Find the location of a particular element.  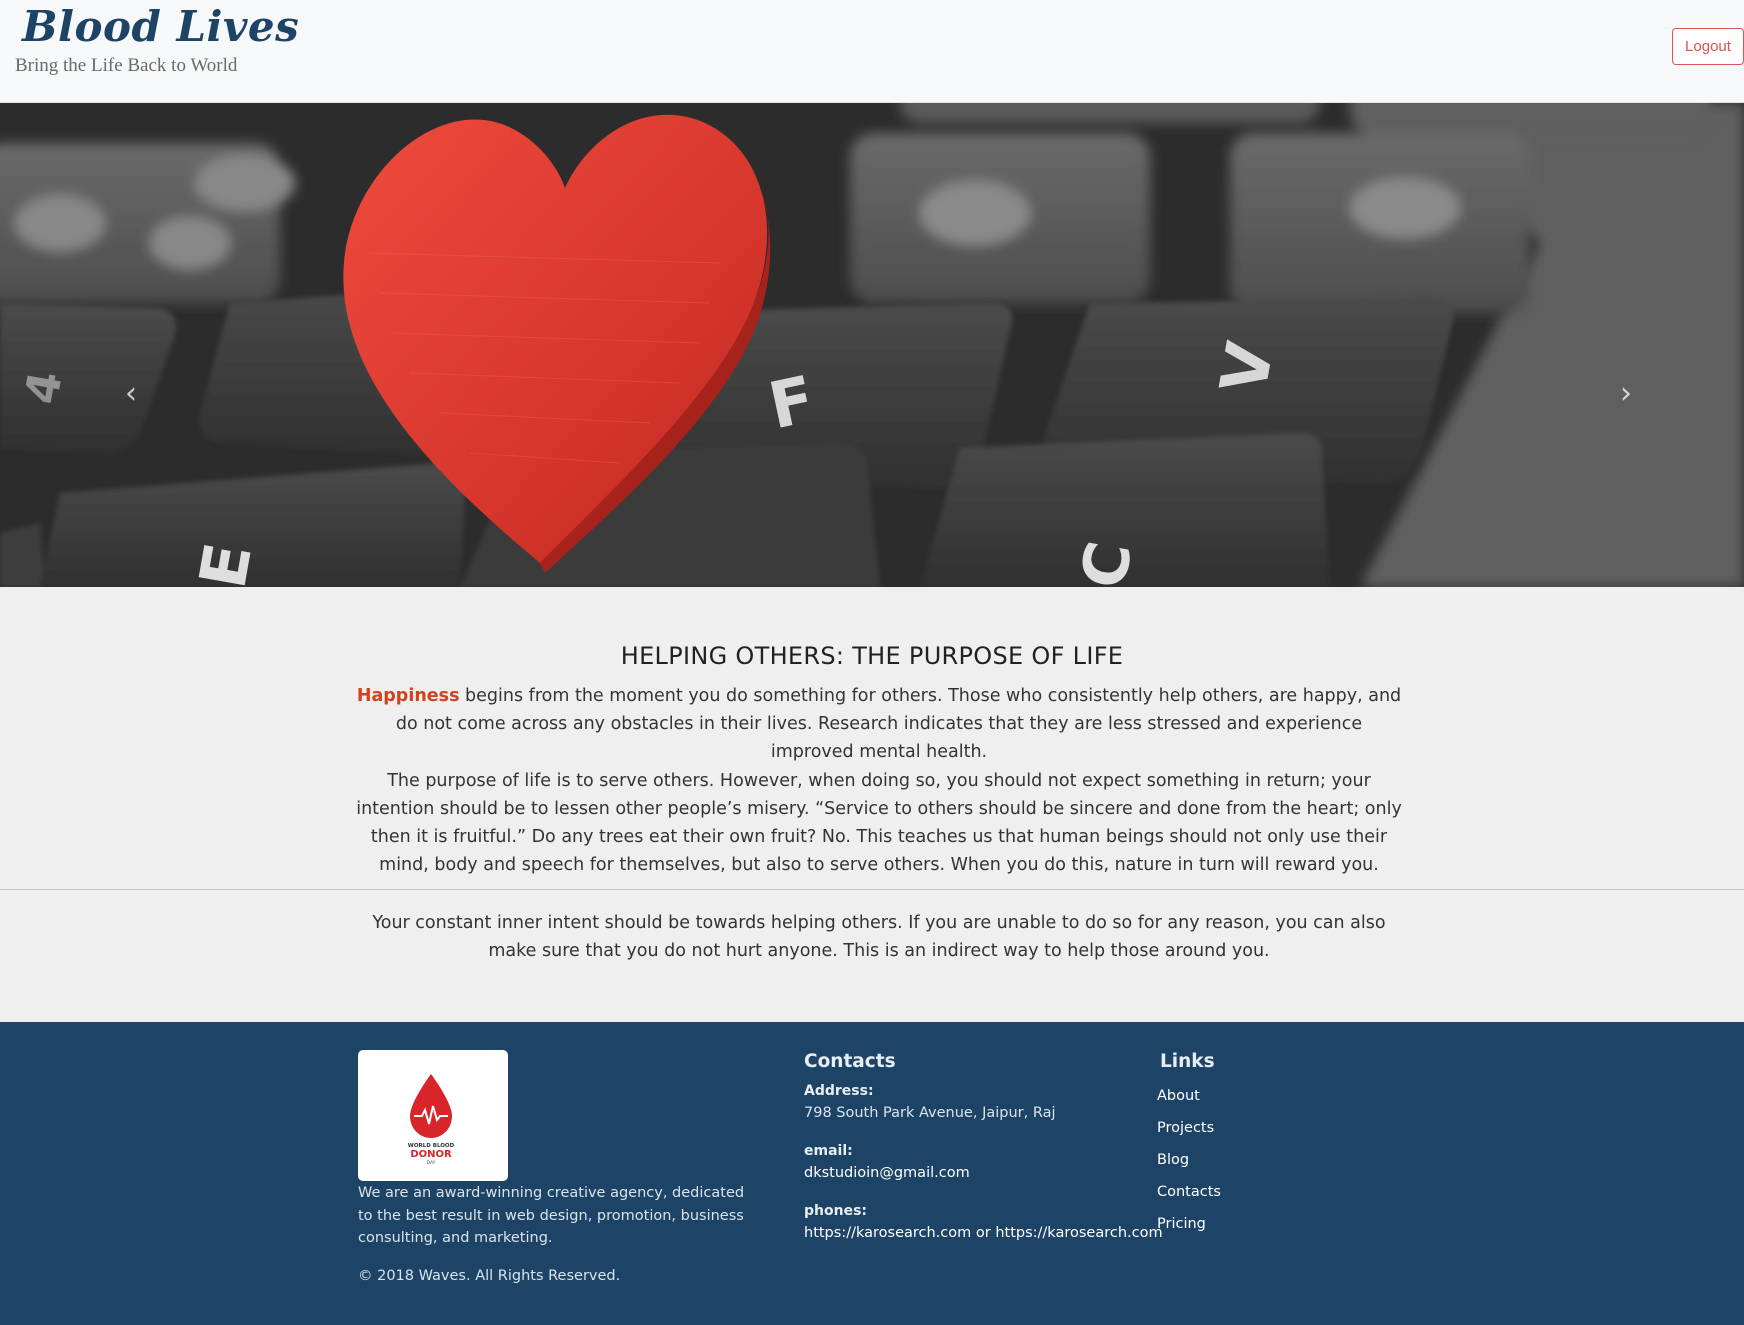

phone-separator: or is located at coordinates (983, 1233).